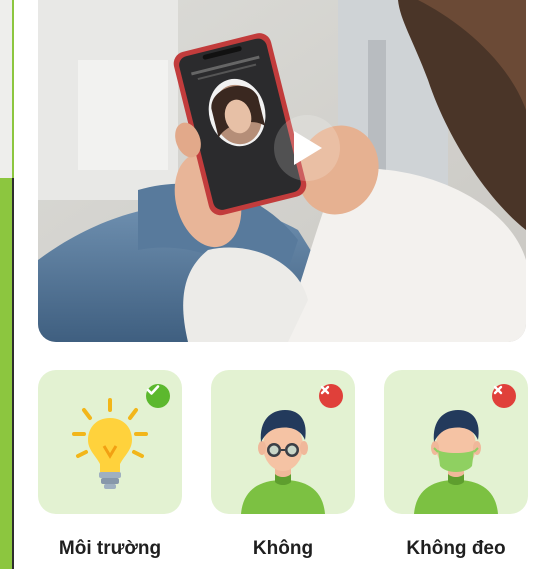 This screenshot has height=569, width=533. I want to click on requirement-label-environment: Môi trường, so click(110, 548).